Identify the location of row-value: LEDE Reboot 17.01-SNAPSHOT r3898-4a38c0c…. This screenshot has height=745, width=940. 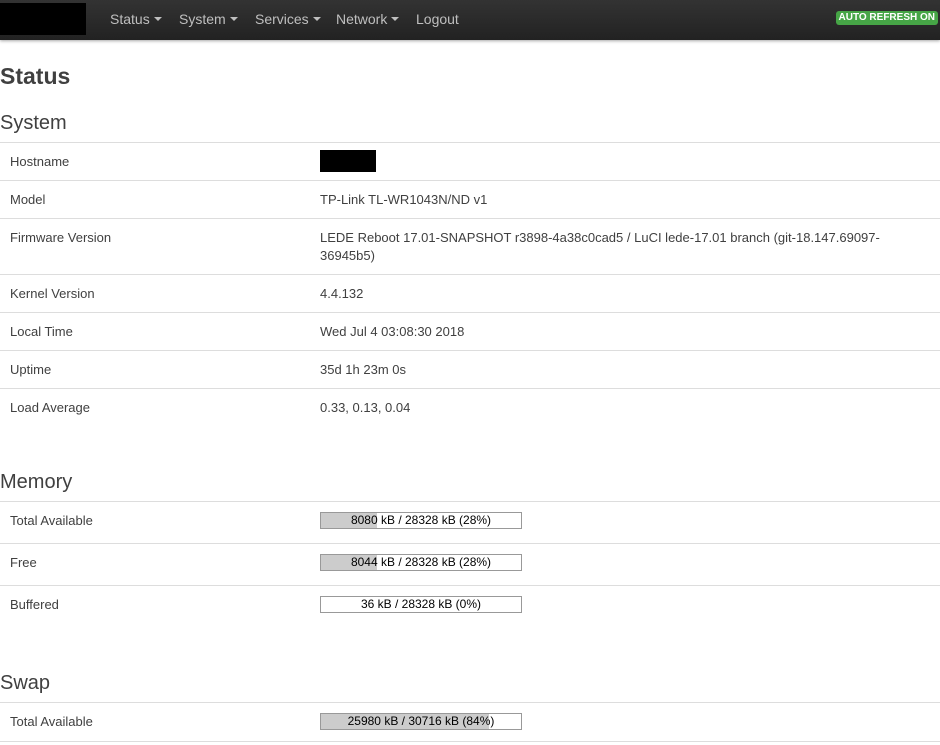
(630, 246).